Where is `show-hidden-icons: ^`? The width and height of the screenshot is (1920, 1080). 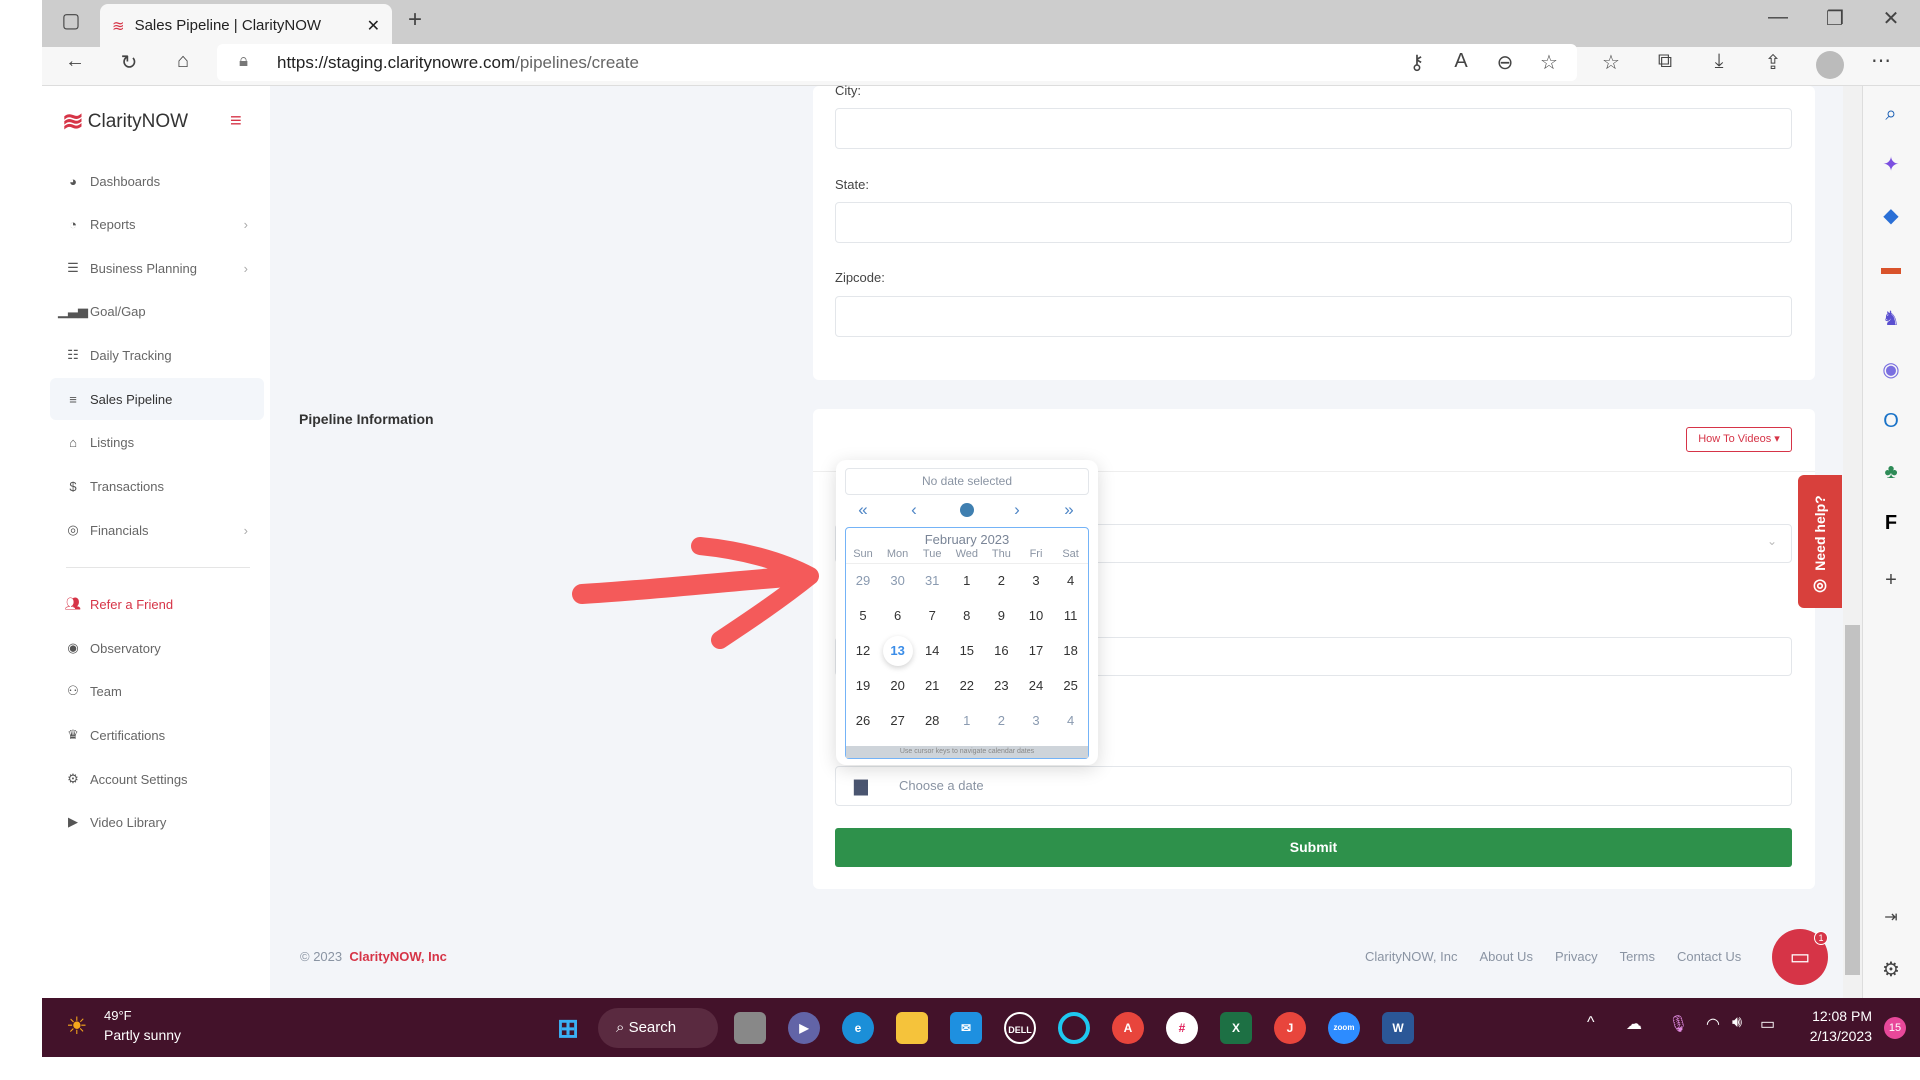 show-hidden-icons: ^ is located at coordinates (1591, 1023).